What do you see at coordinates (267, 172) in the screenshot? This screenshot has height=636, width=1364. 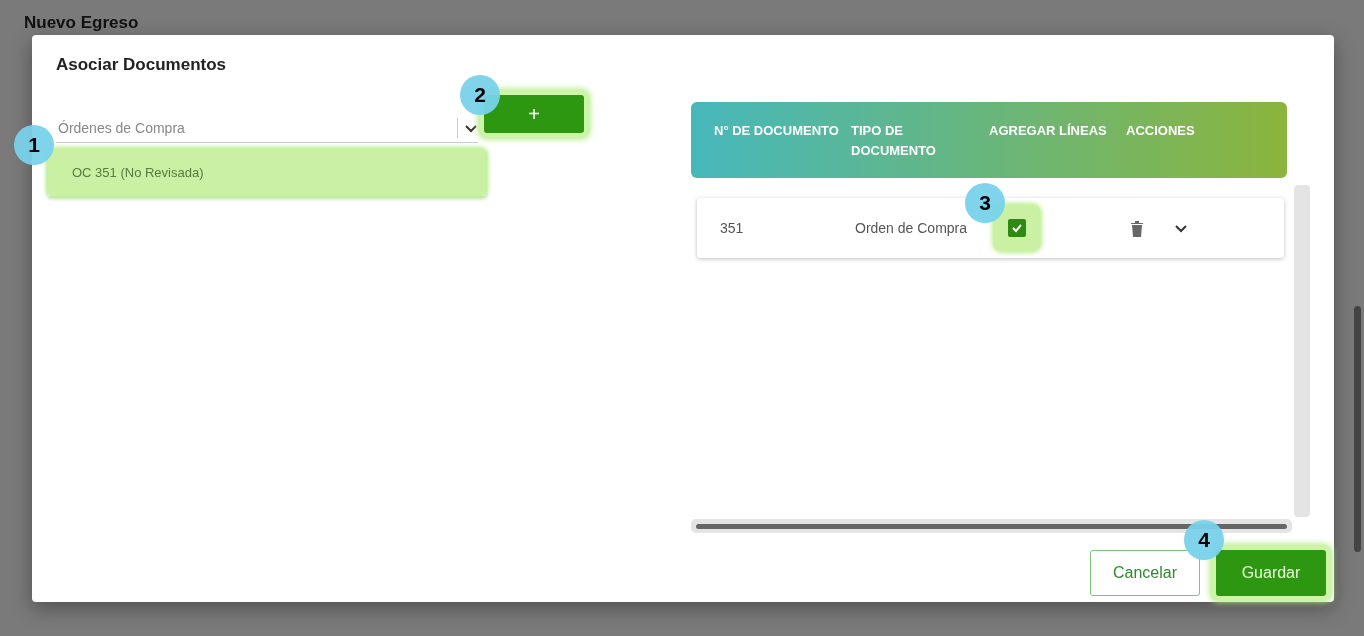 I see `dropdown-option: OC 351 (No Revisada)` at bounding box center [267, 172].